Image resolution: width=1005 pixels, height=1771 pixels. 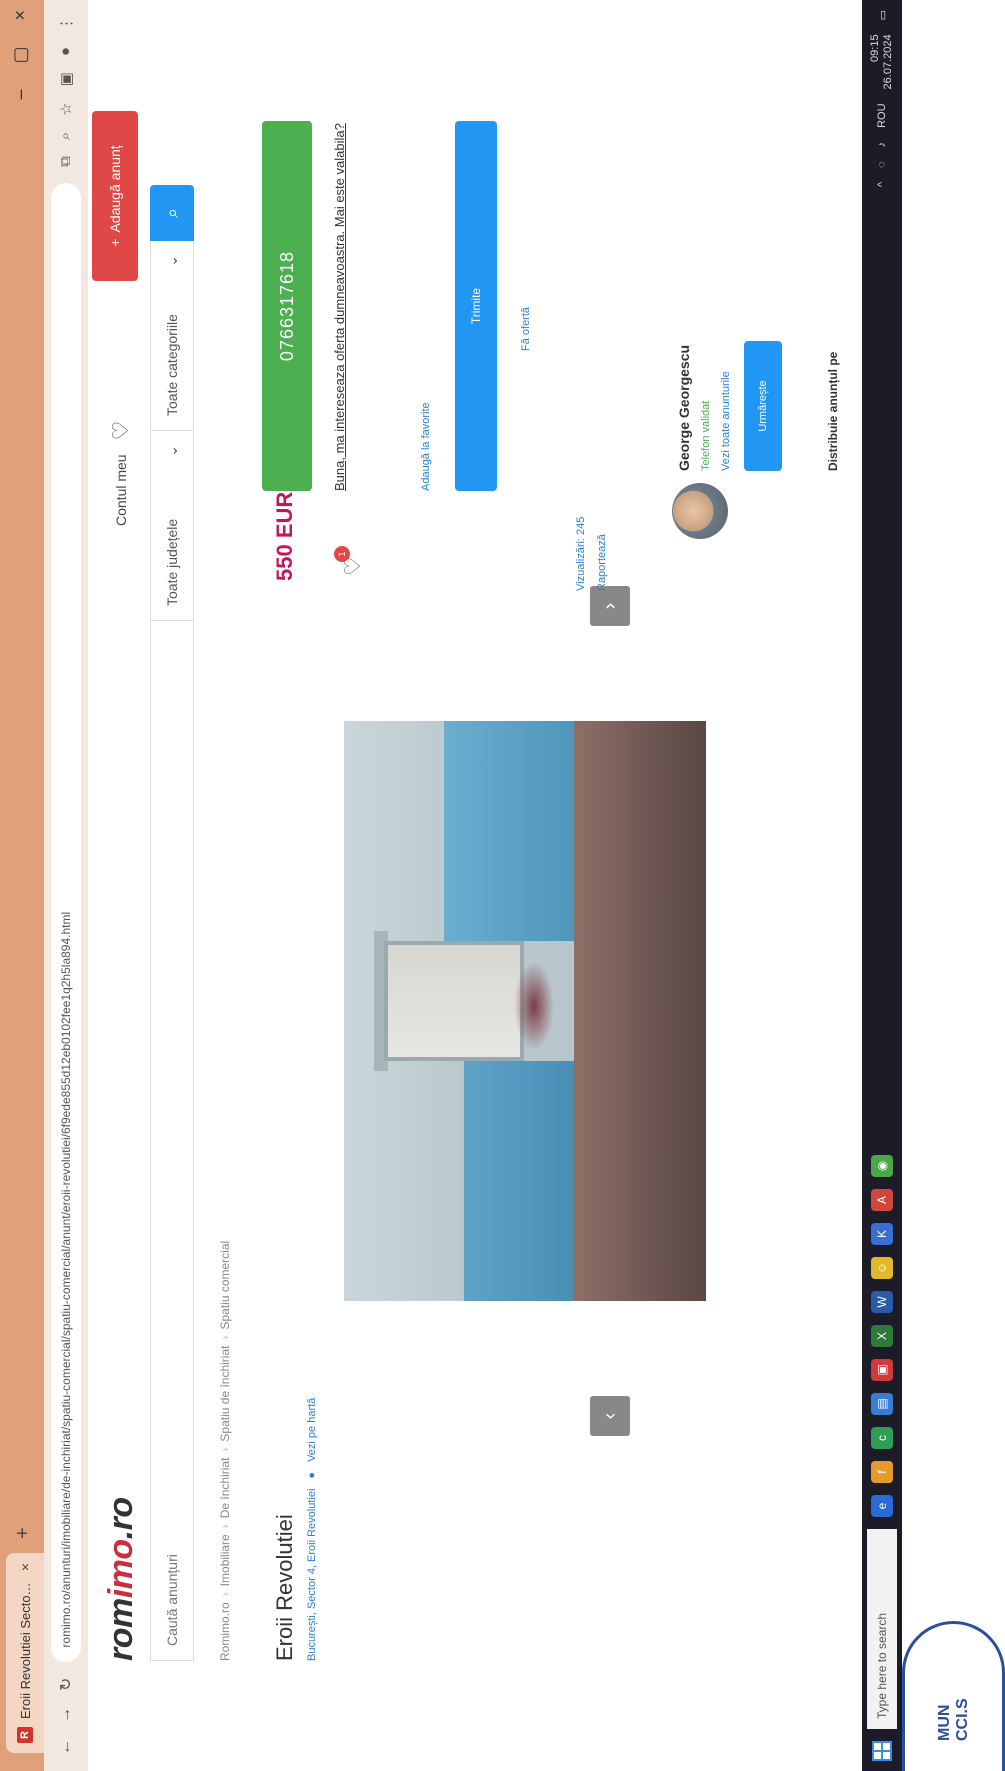 What do you see at coordinates (121, 1569) in the screenshot?
I see `logo-accent: imo` at bounding box center [121, 1569].